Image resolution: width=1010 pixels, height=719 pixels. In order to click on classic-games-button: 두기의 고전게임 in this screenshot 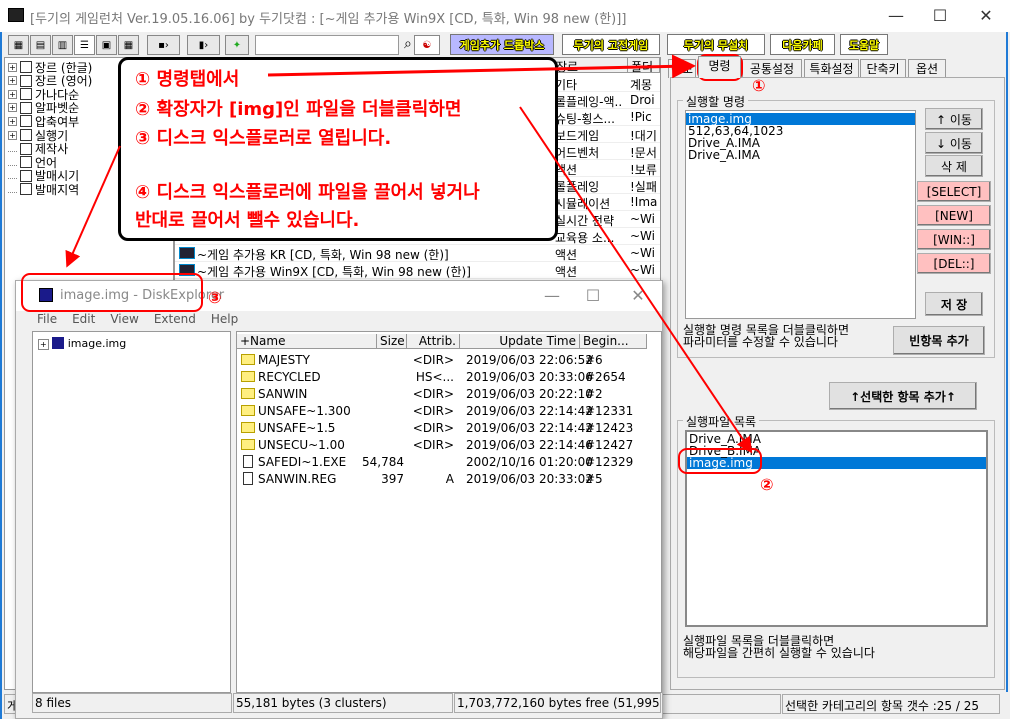, I will do `click(611, 44)`.